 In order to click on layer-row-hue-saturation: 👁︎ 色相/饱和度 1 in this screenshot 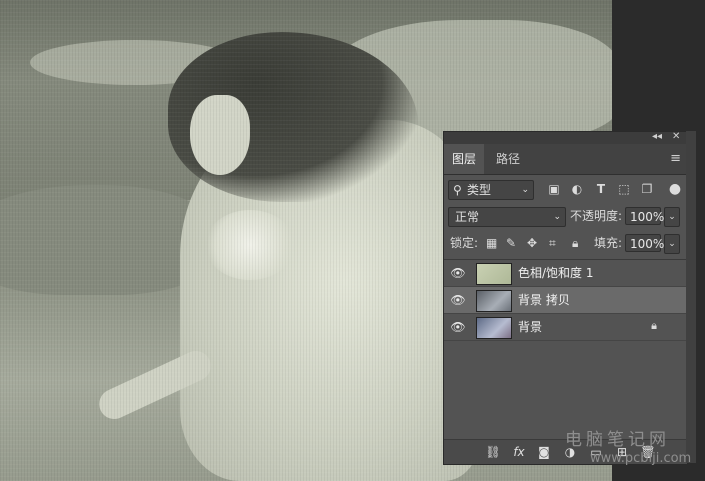, I will do `click(565, 273)`.